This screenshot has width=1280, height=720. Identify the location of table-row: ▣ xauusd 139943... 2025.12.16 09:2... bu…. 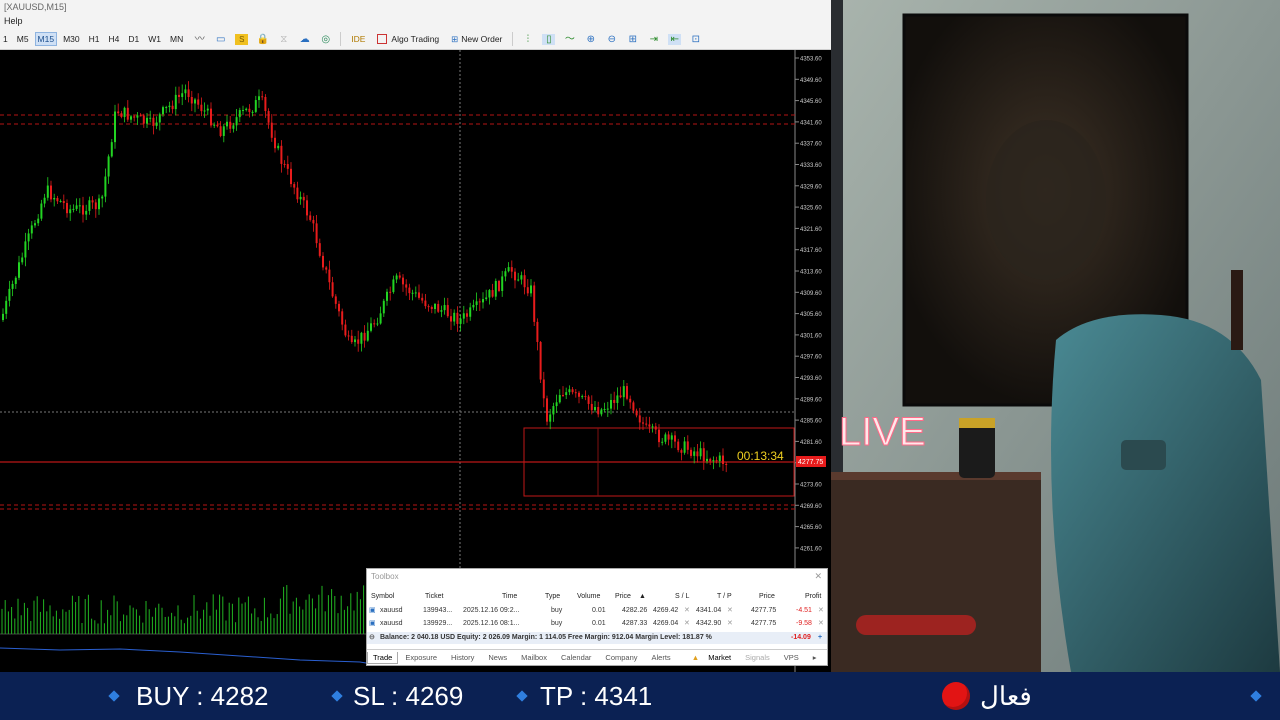
(597, 610).